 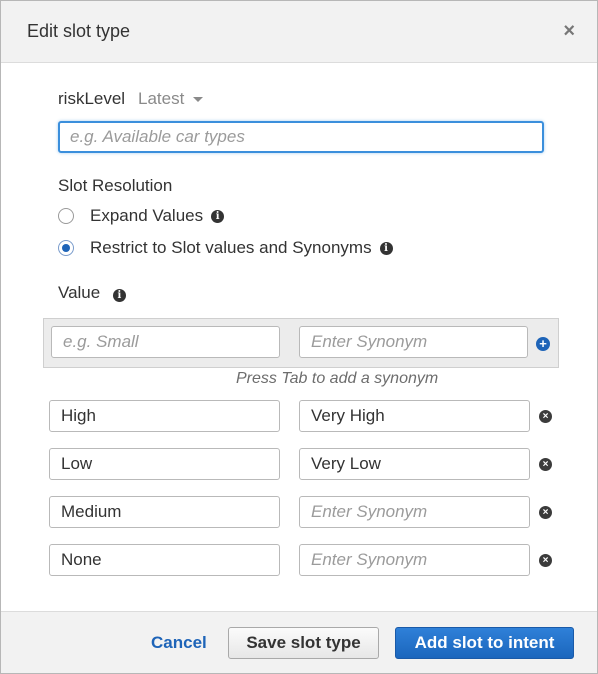 I want to click on cancel-button: Cancel, so click(x=179, y=643).